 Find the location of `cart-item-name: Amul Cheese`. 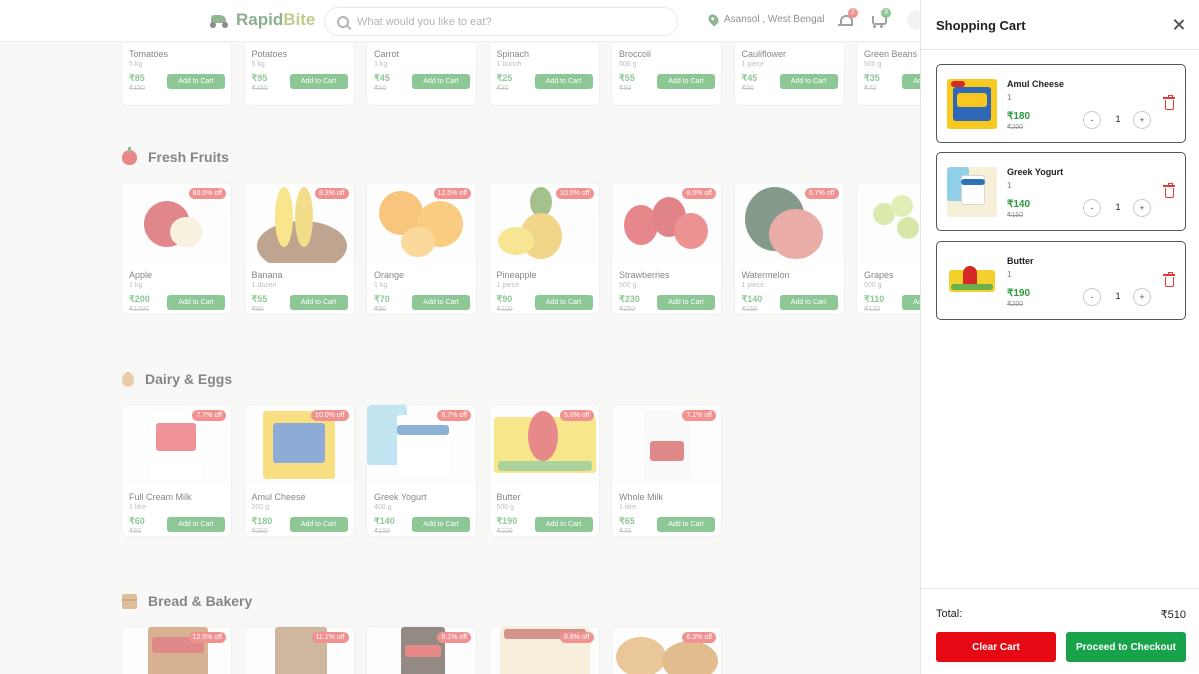

cart-item-name: Amul Cheese is located at coordinates (1036, 84).